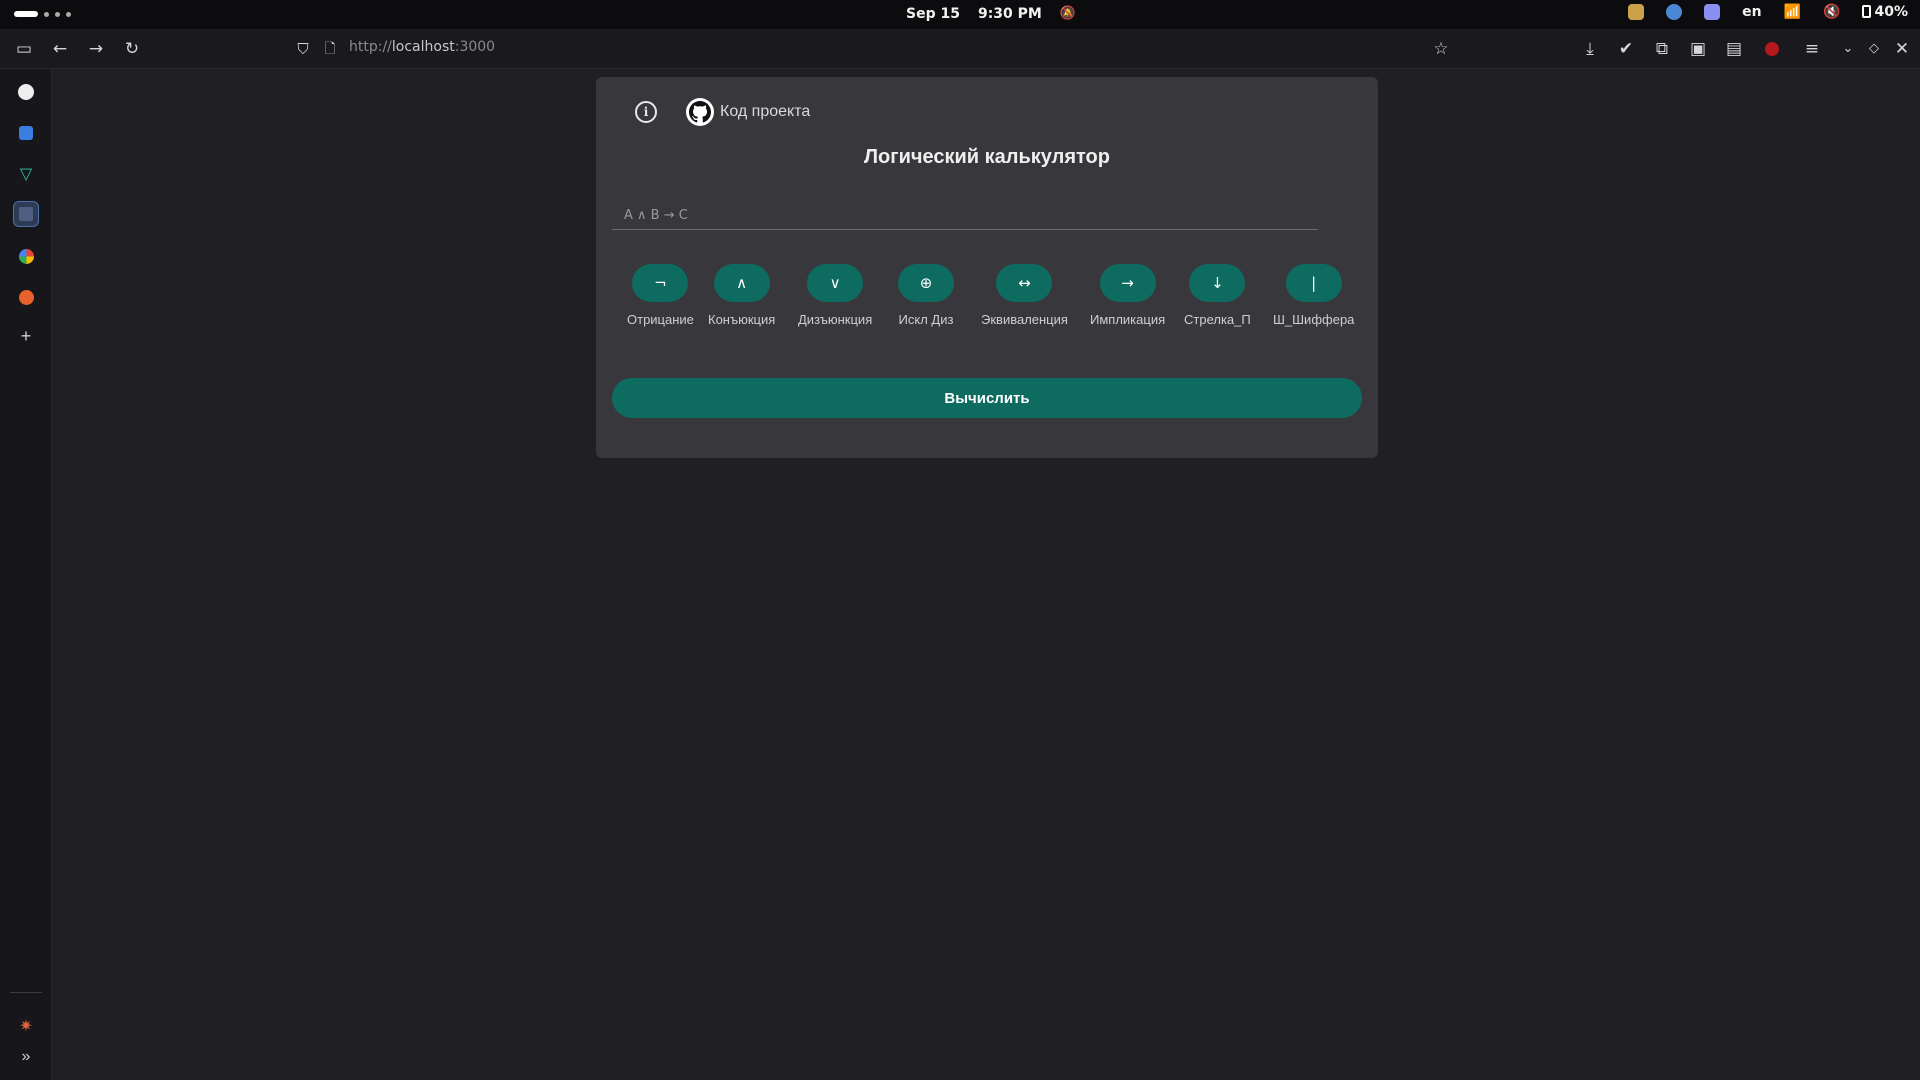 This screenshot has width=1920, height=1080. I want to click on system-tray: en 📶 🔇 40%, so click(1768, 12).